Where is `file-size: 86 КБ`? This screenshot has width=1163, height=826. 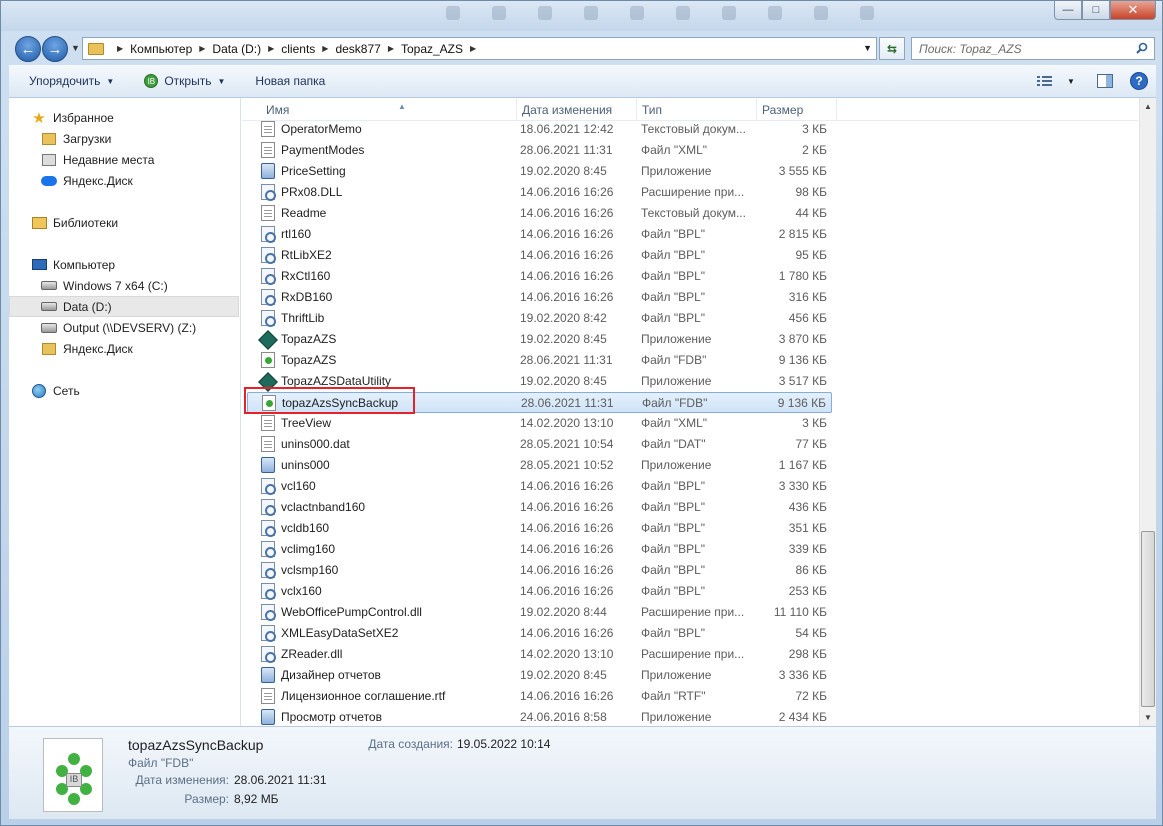
file-size: 86 КБ is located at coordinates (811, 570).